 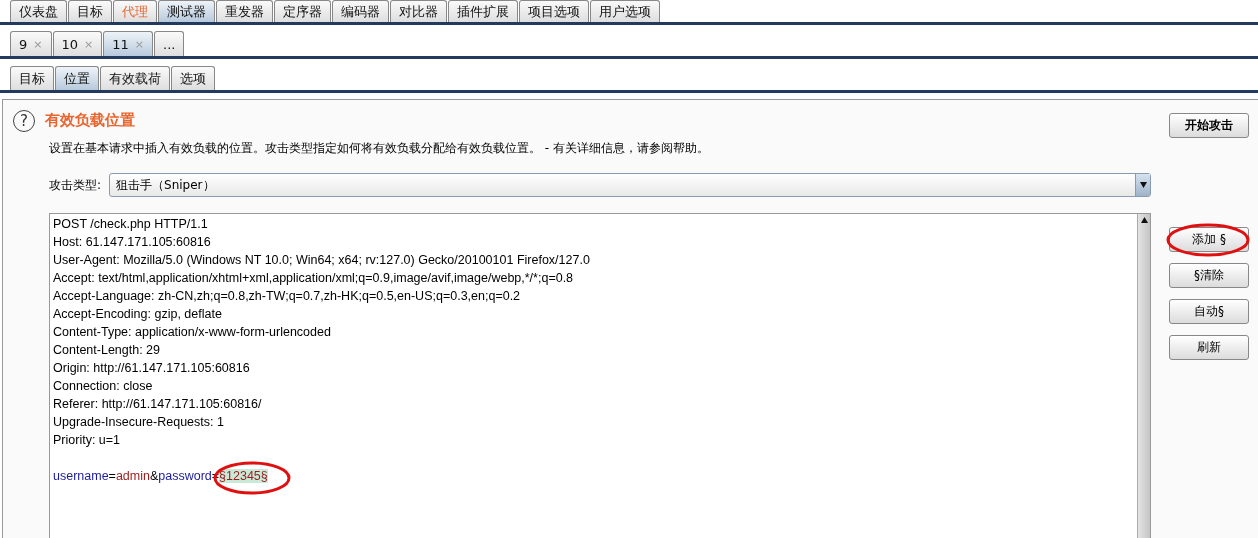 What do you see at coordinates (193, 78) in the screenshot?
I see `sub-tab: 选项` at bounding box center [193, 78].